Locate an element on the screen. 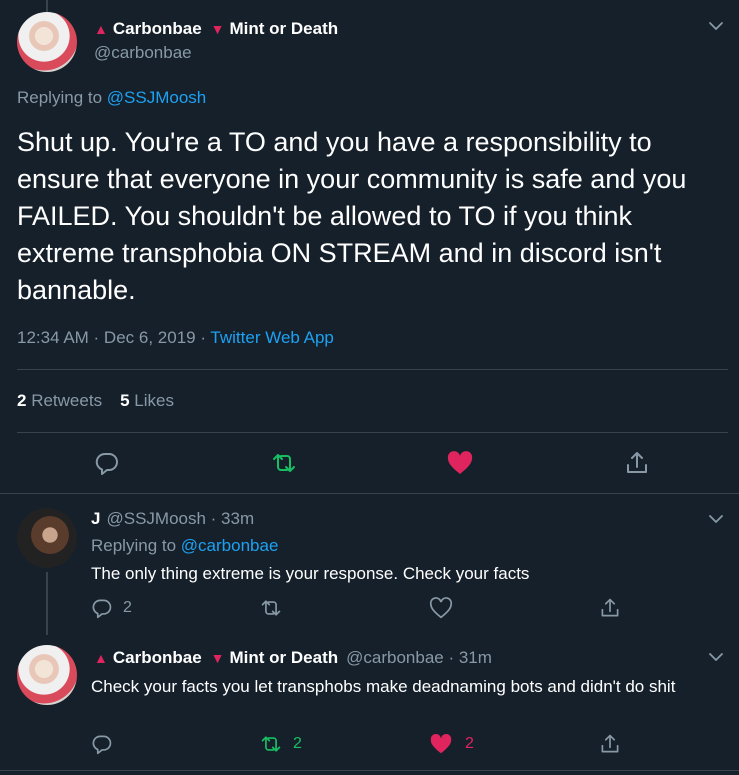  likes-count: 5 is located at coordinates (125, 400).